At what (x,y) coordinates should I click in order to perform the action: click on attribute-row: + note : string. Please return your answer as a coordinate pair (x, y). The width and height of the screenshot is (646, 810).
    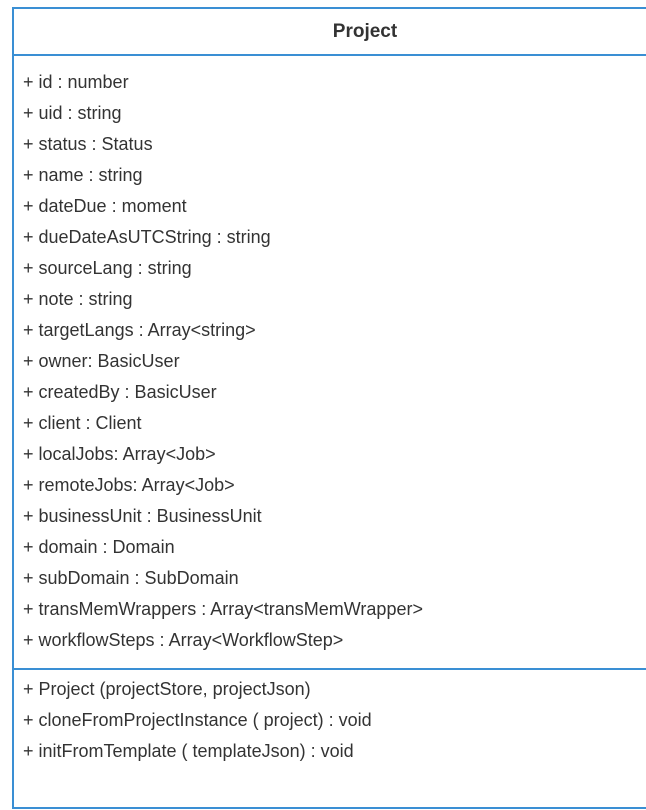
    Looking at the image, I should click on (78, 299).